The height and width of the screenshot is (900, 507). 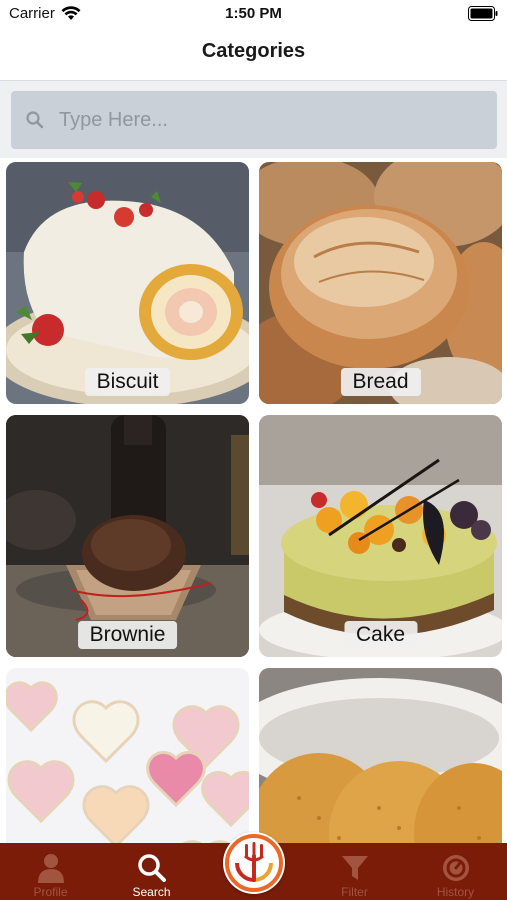 What do you see at coordinates (50, 892) in the screenshot?
I see `tab-label: Profile` at bounding box center [50, 892].